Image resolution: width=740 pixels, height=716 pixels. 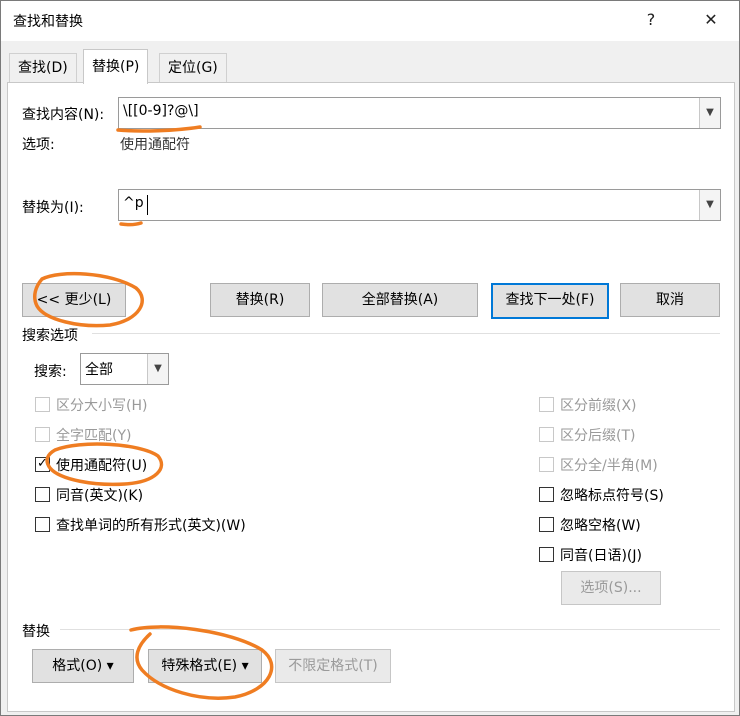 I want to click on match-prefix-label: 区分前缀(X), so click(x=598, y=406).